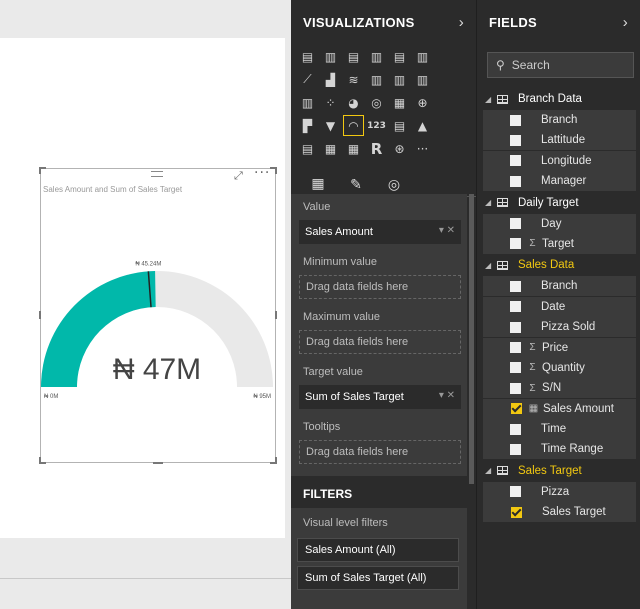  Describe the element at coordinates (559, 181) in the screenshot. I see `field-row: Manager` at that location.